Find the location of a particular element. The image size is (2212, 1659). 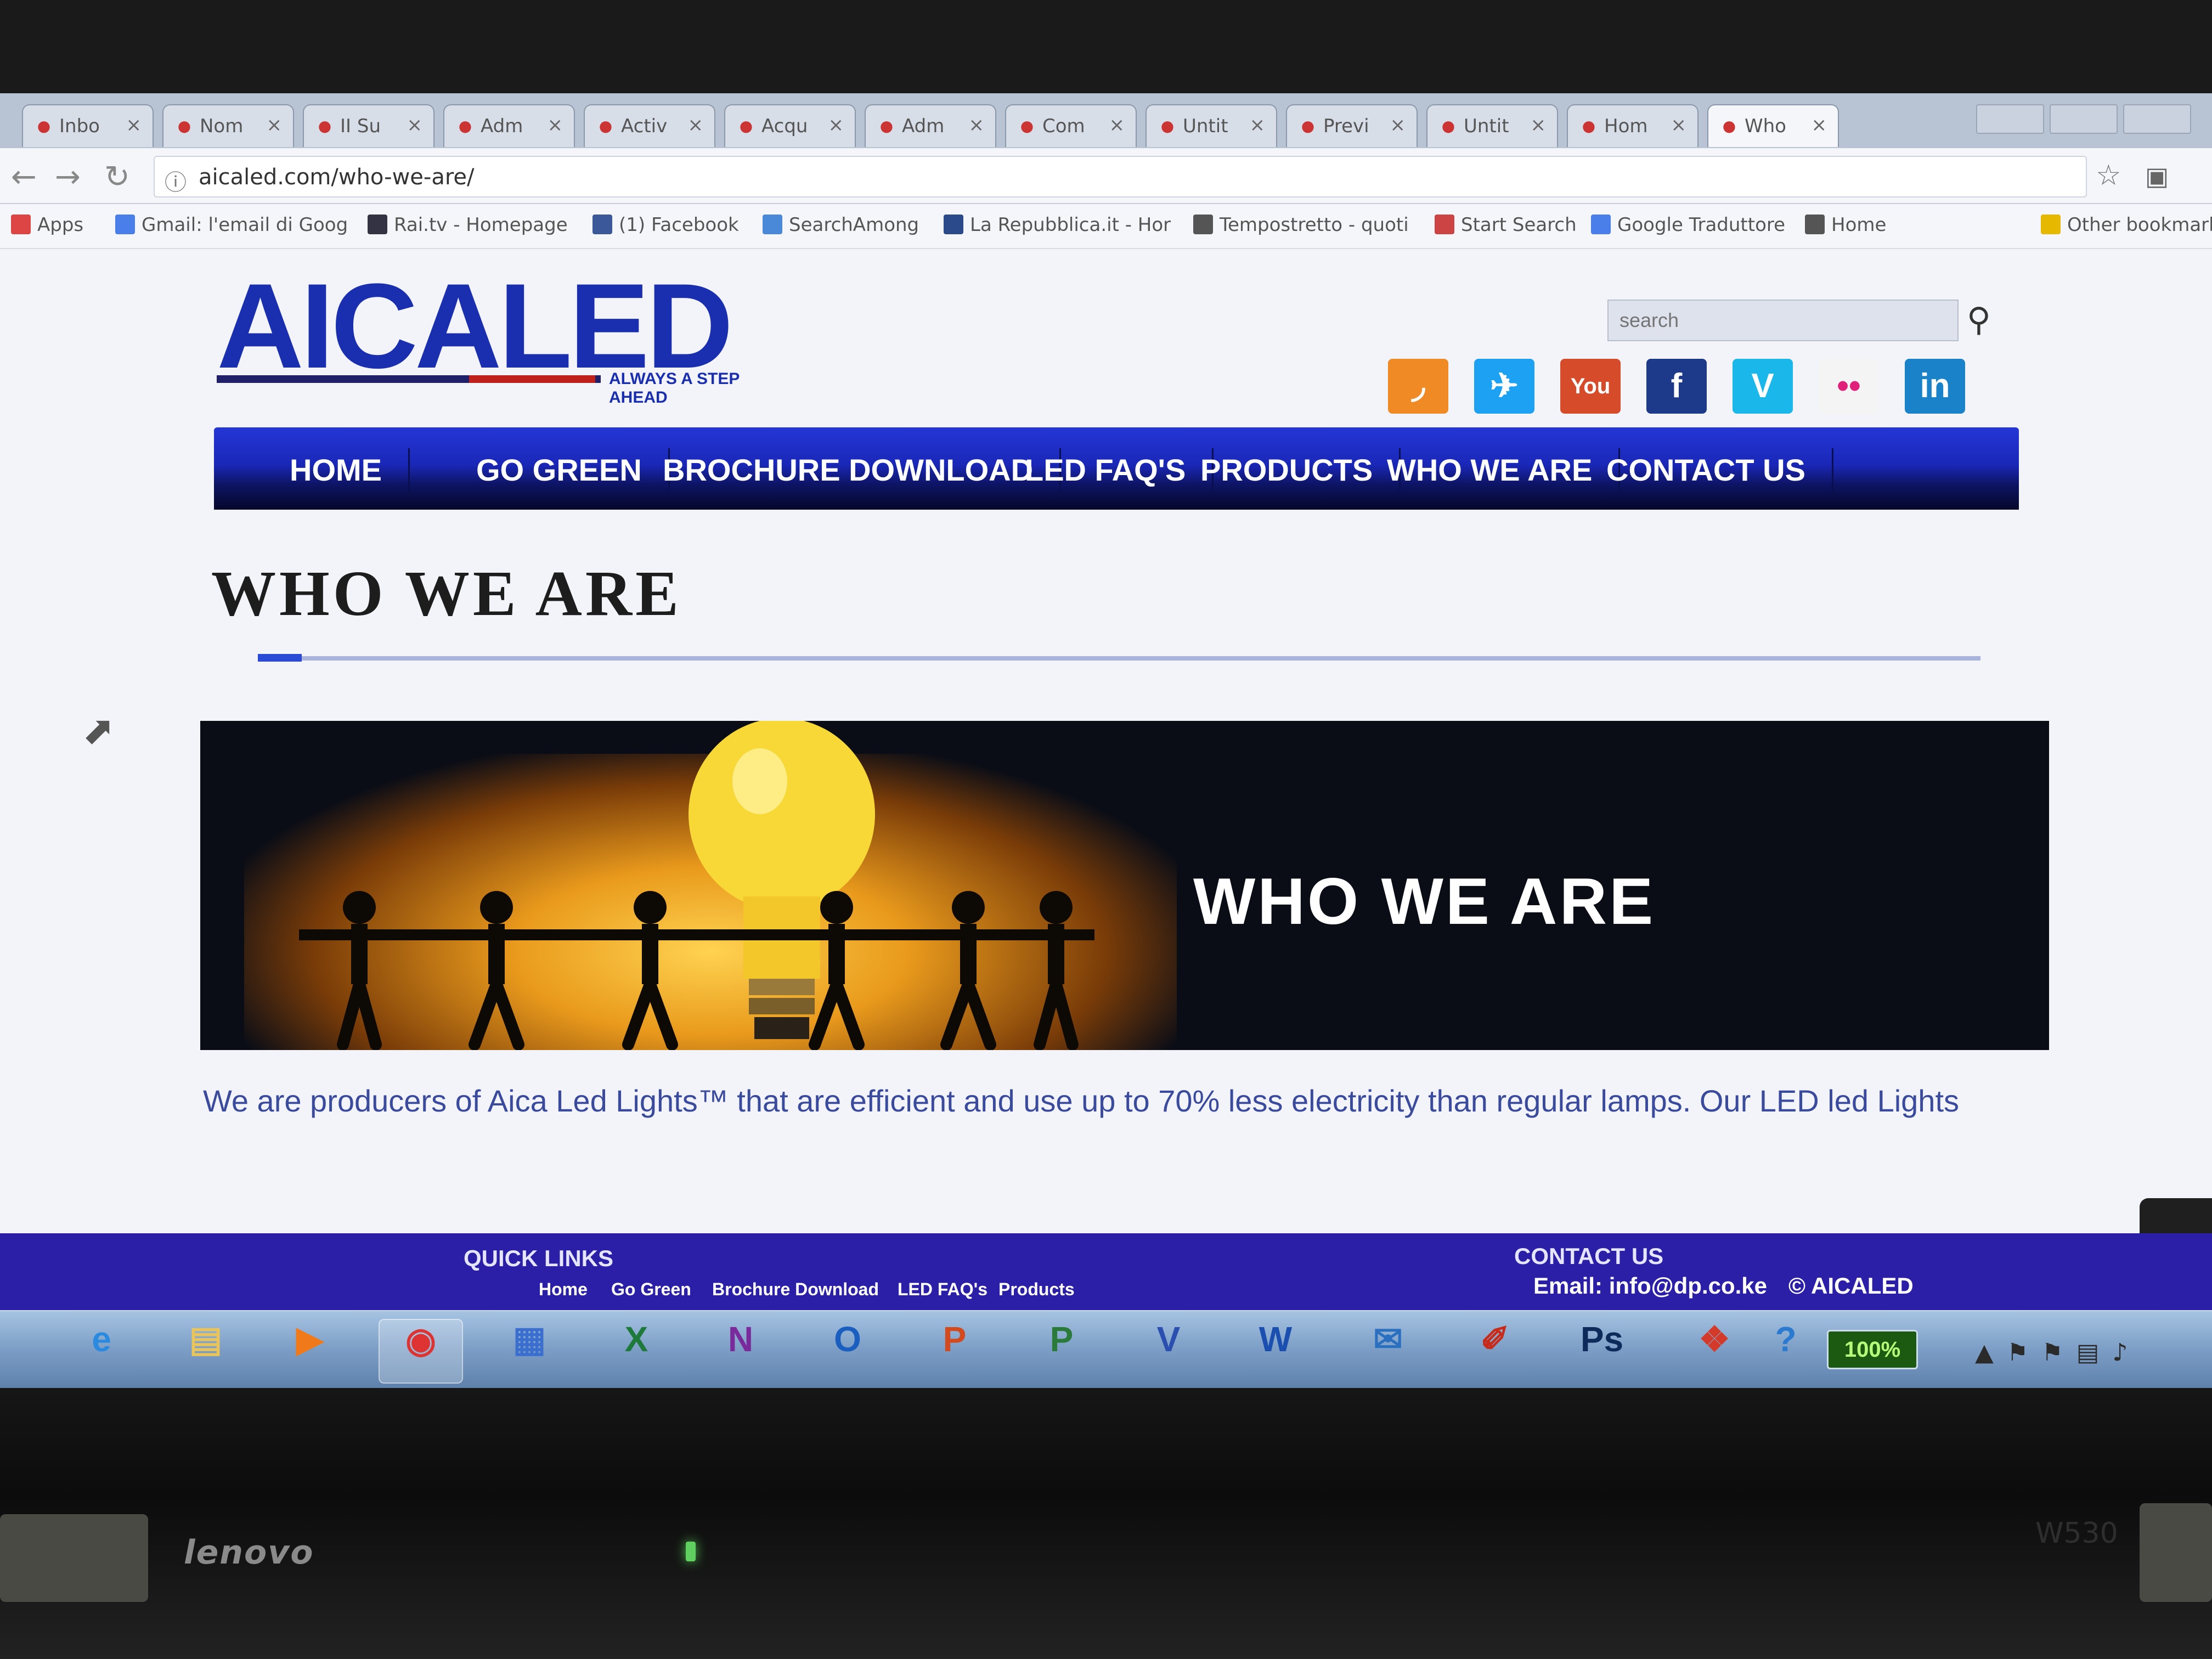

bookmark-item: Start Search is located at coordinates (1506, 225).